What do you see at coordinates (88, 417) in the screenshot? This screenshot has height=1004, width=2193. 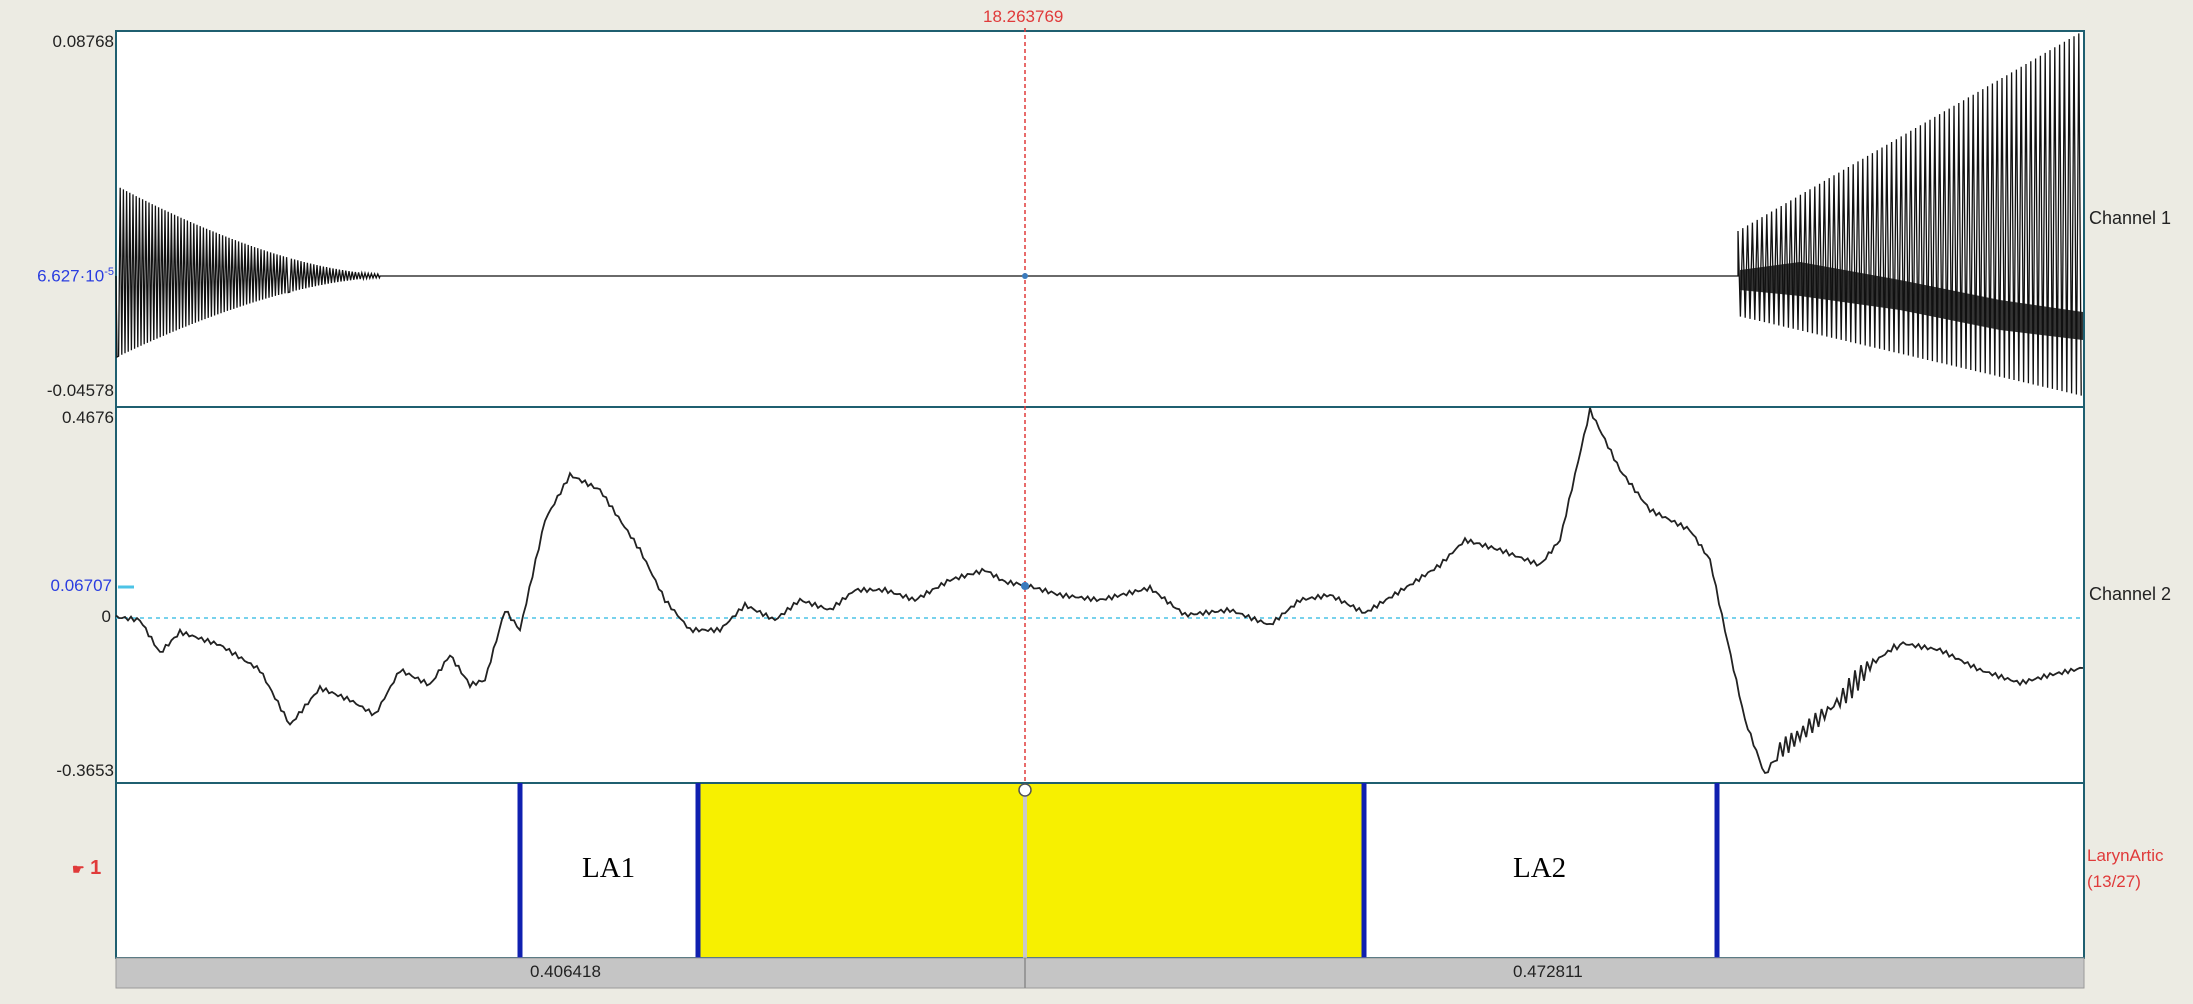 I see `channel2-max-label: 0.4676` at bounding box center [88, 417].